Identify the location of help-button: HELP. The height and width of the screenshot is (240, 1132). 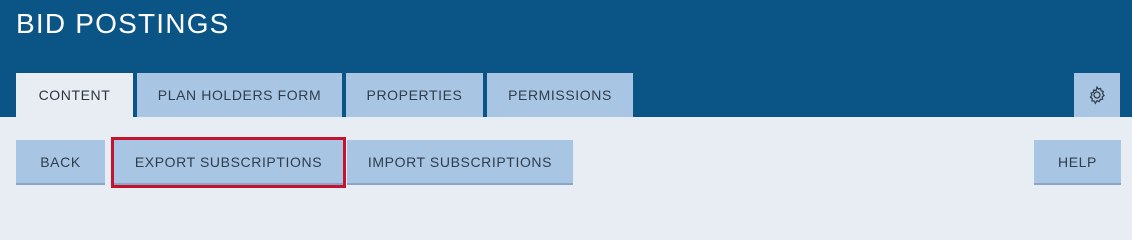
(1077, 162).